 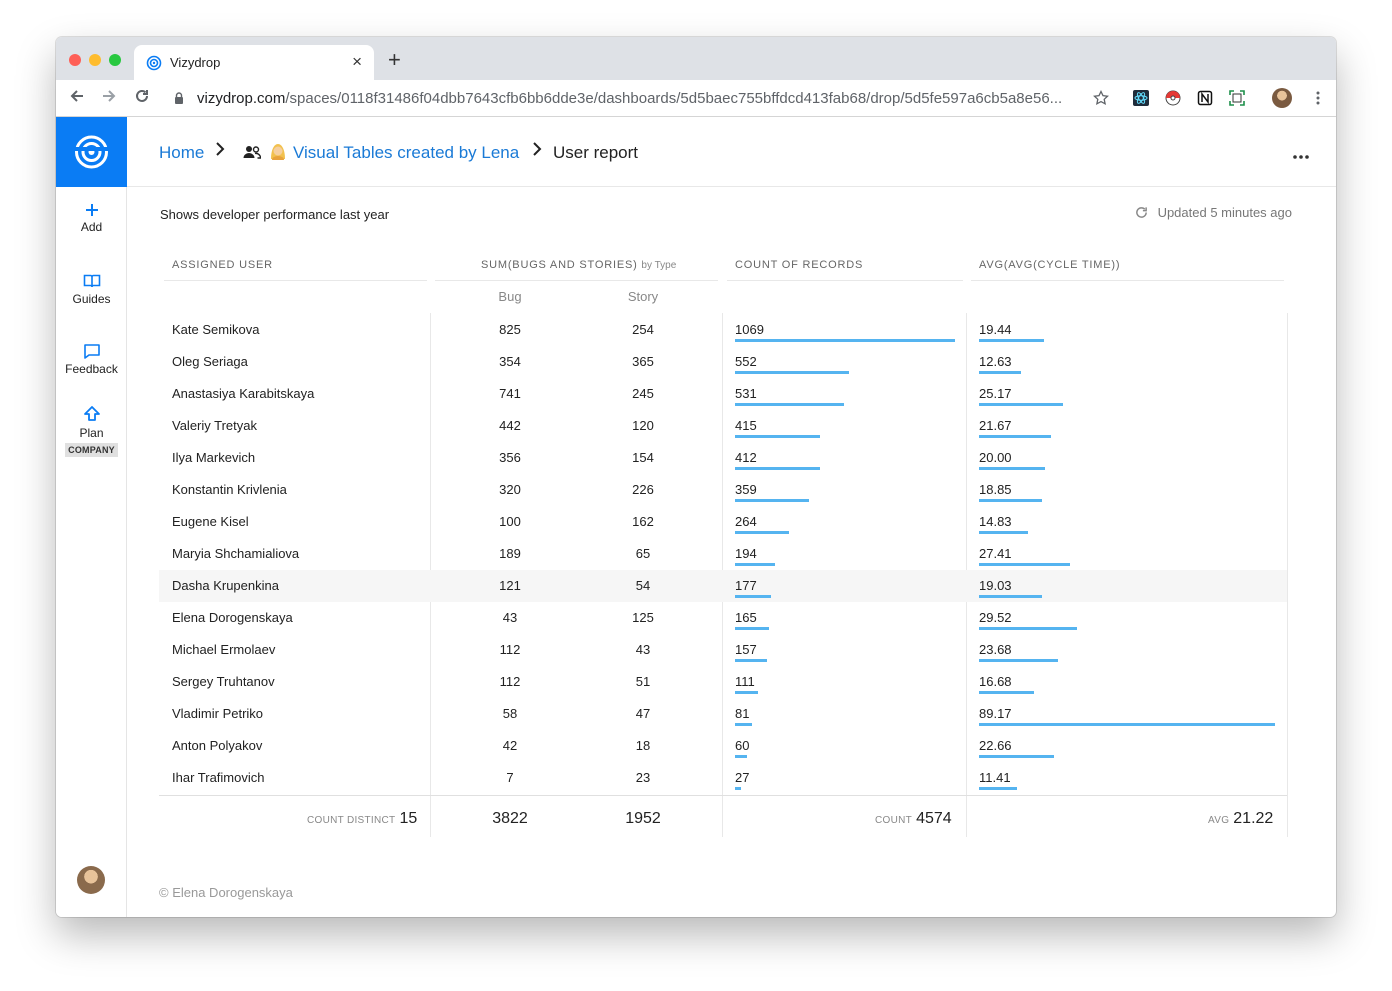 I want to click on maximize-window-button, so click(x=115, y=60).